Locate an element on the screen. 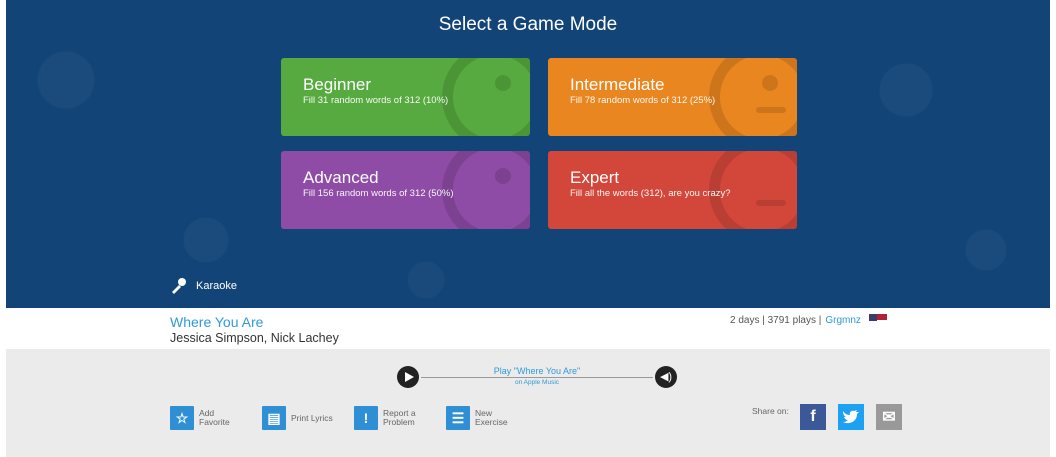 The height and width of the screenshot is (457, 1056). action-label: Report a Problem is located at coordinates (399, 417).